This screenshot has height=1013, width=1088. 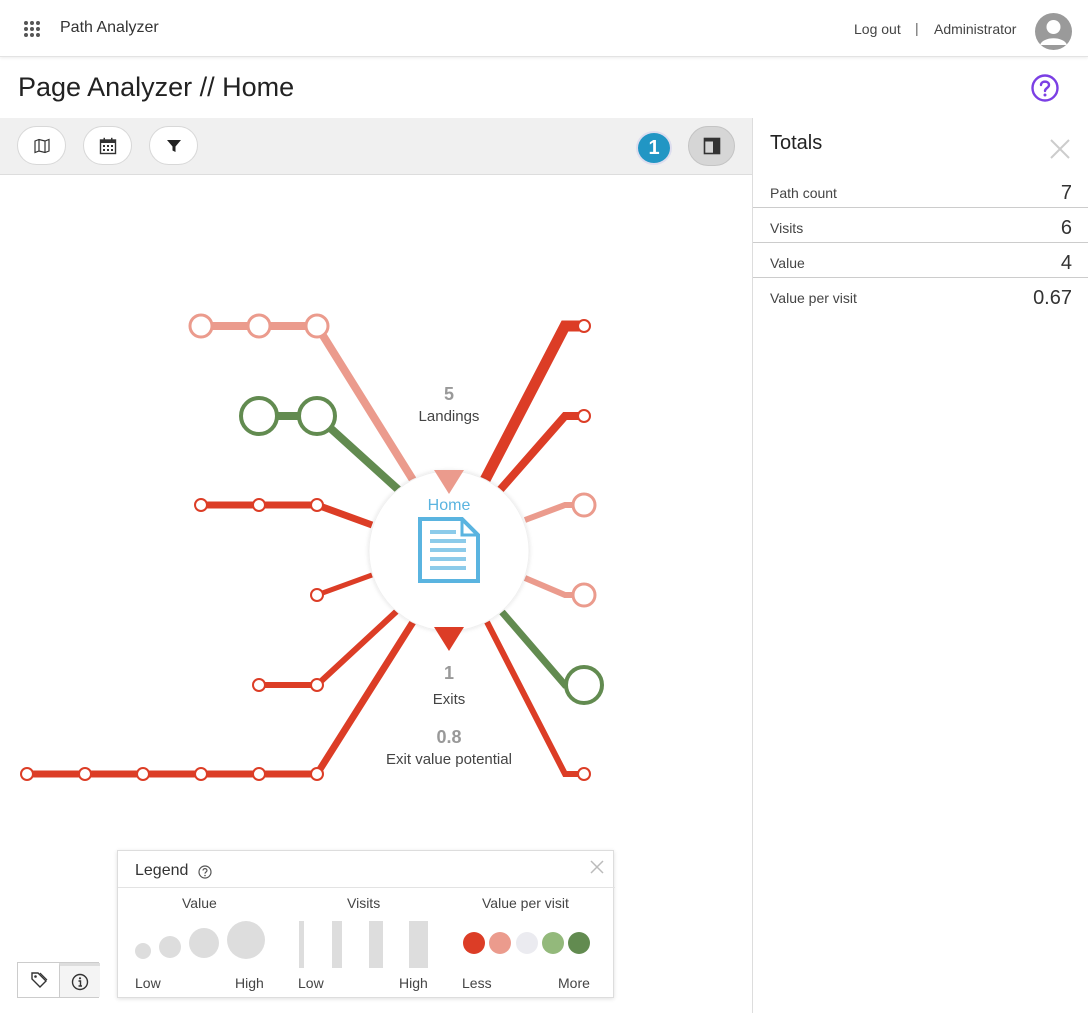 What do you see at coordinates (199, 903) in the screenshot?
I see `legend-value-heading: Value` at bounding box center [199, 903].